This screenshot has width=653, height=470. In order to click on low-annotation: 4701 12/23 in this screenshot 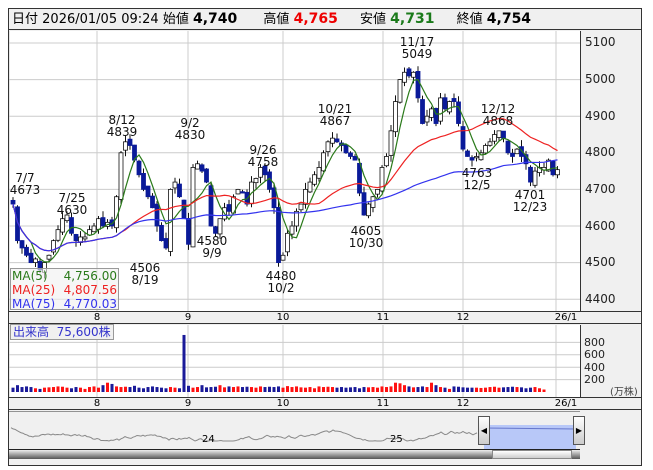, I will do `click(530, 201)`.